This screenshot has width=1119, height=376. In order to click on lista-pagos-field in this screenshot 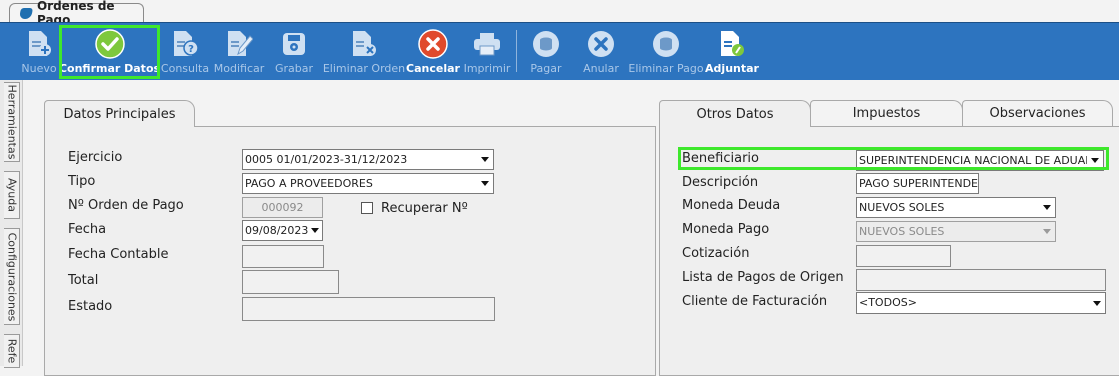, I will do `click(981, 280)`.